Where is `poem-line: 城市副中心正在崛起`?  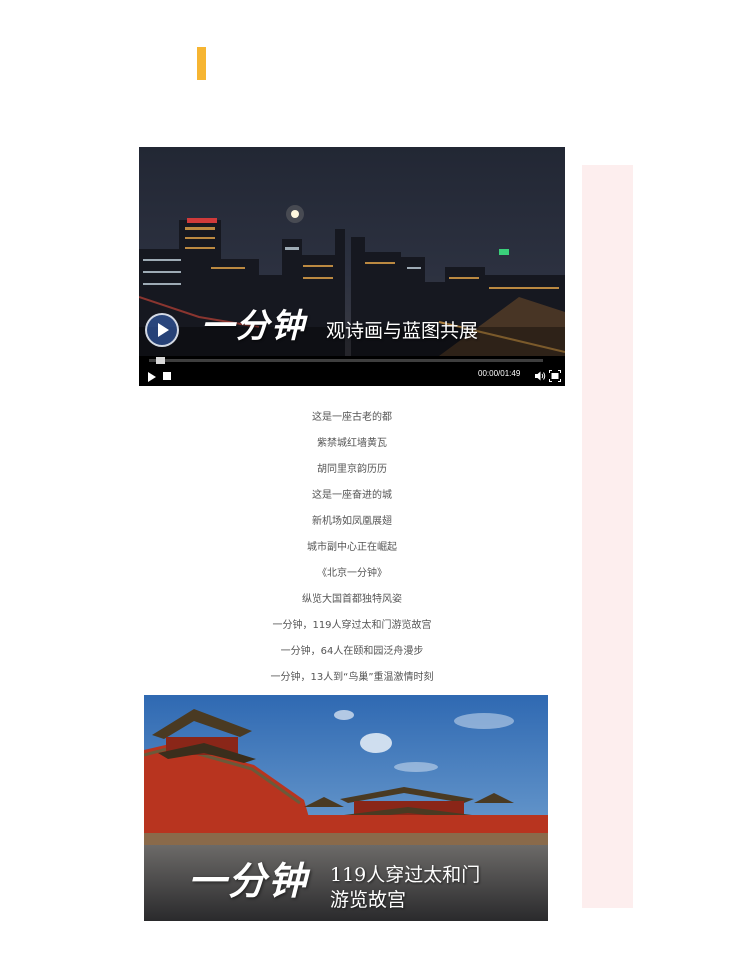 poem-line: 城市副中心正在崛起 is located at coordinates (352, 547).